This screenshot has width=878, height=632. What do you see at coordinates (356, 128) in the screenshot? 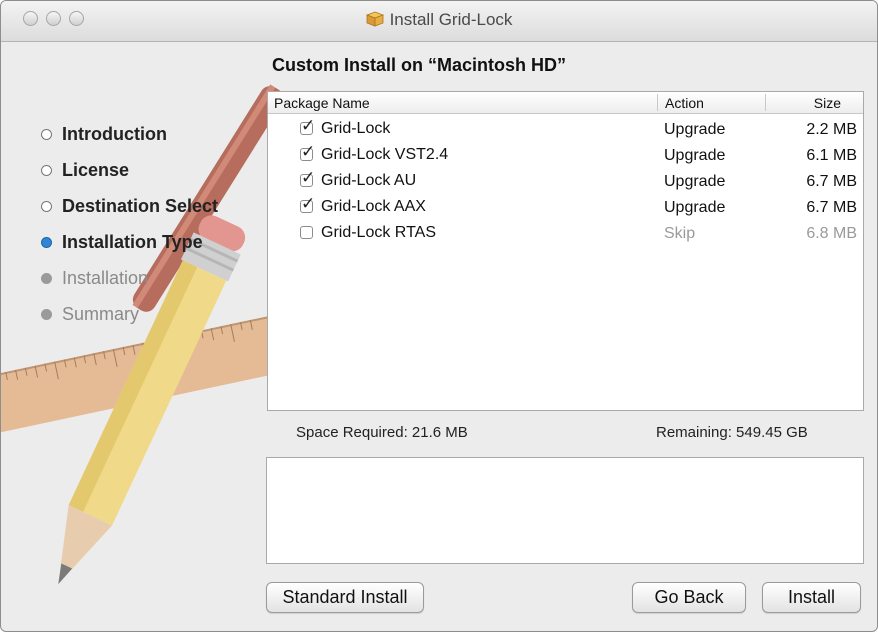
I see `package-name: Grid-Lock` at bounding box center [356, 128].